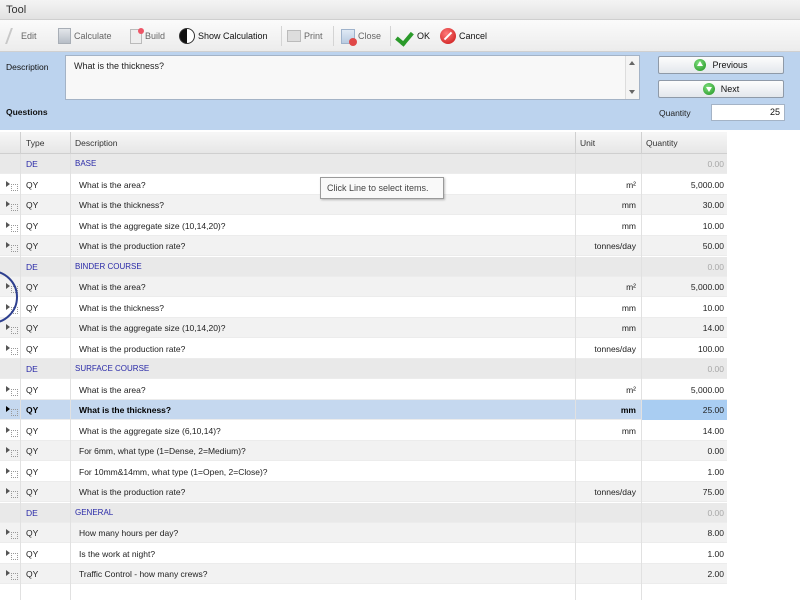 This screenshot has height=600, width=800. What do you see at coordinates (448, 36) in the screenshot?
I see `cancel-icon` at bounding box center [448, 36].